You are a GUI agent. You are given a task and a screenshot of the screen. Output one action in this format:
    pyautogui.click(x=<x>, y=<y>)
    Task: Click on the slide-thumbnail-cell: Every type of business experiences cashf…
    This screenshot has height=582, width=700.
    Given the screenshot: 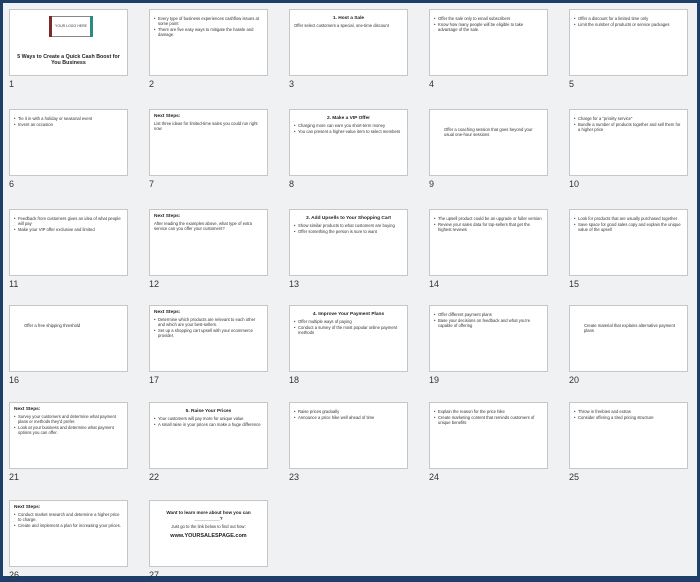 What is the action you would take?
    pyautogui.click(x=209, y=50)
    